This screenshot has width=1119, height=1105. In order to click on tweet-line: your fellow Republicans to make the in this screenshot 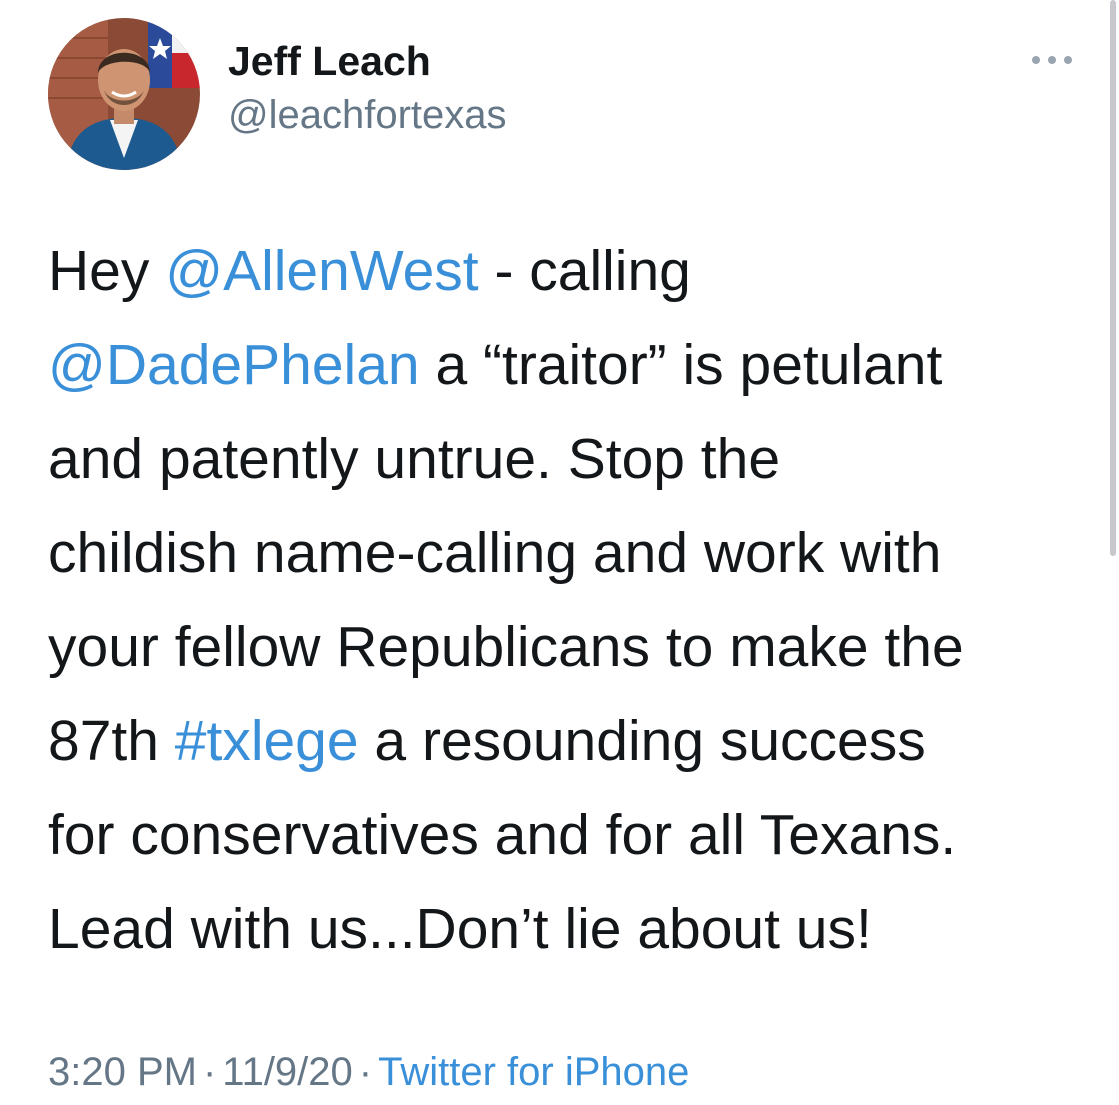, I will do `click(563, 647)`.